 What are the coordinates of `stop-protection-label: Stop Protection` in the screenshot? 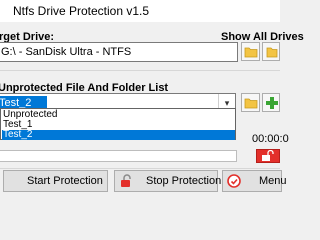 It's located at (184, 181).